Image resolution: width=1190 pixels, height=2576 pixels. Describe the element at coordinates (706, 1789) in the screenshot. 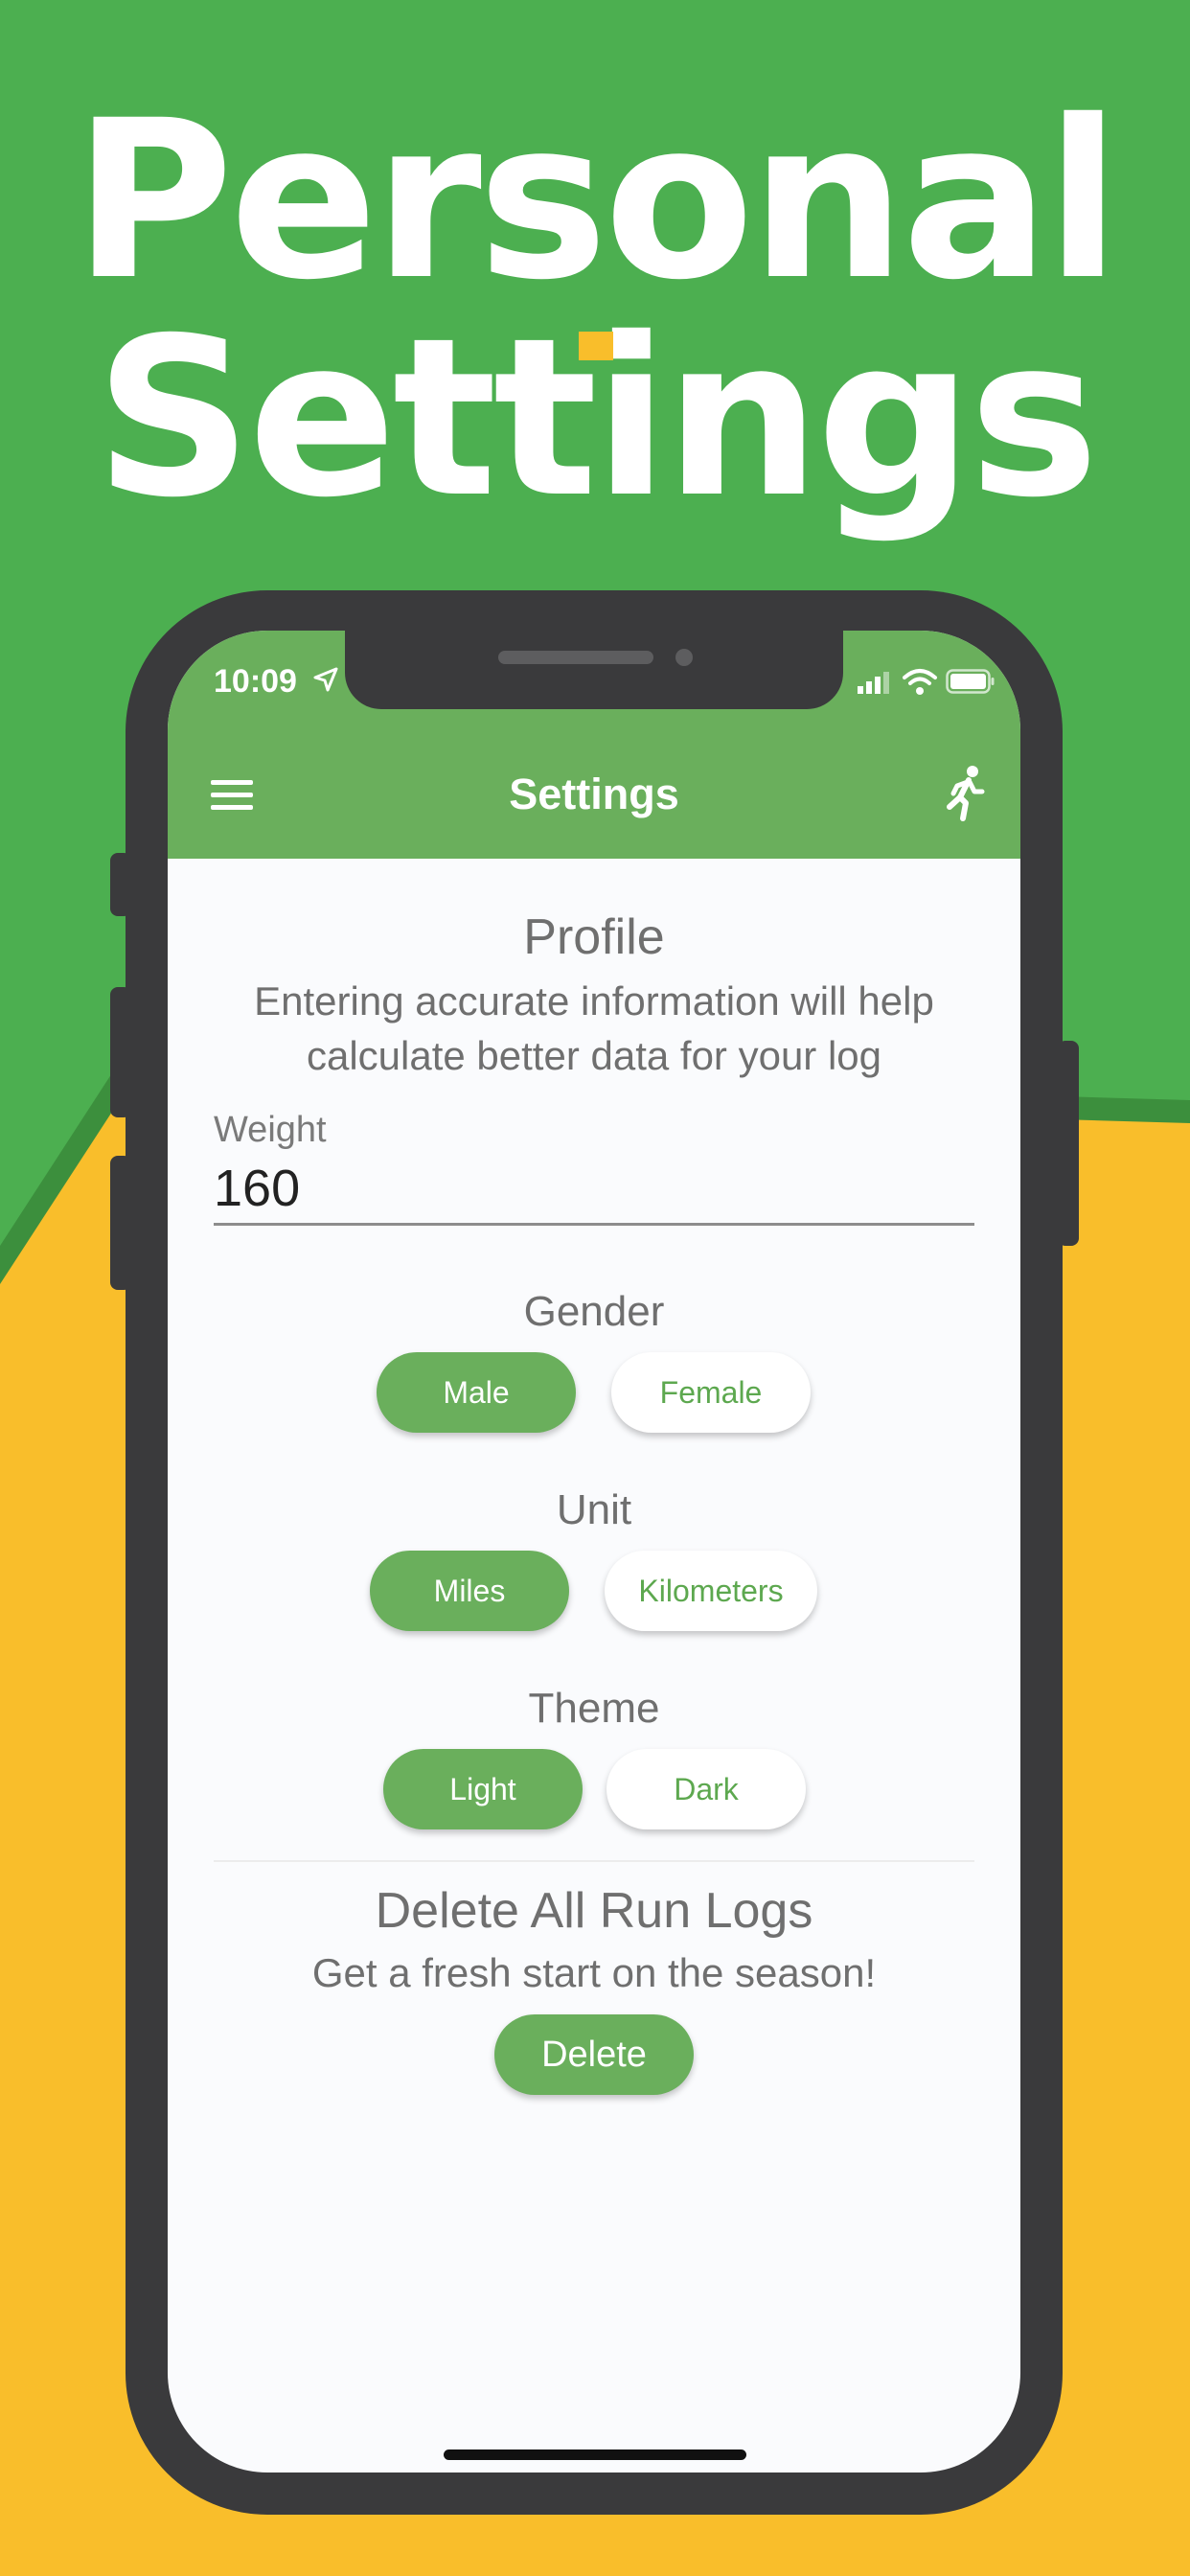

I see `theme-dark-button: Dark` at that location.